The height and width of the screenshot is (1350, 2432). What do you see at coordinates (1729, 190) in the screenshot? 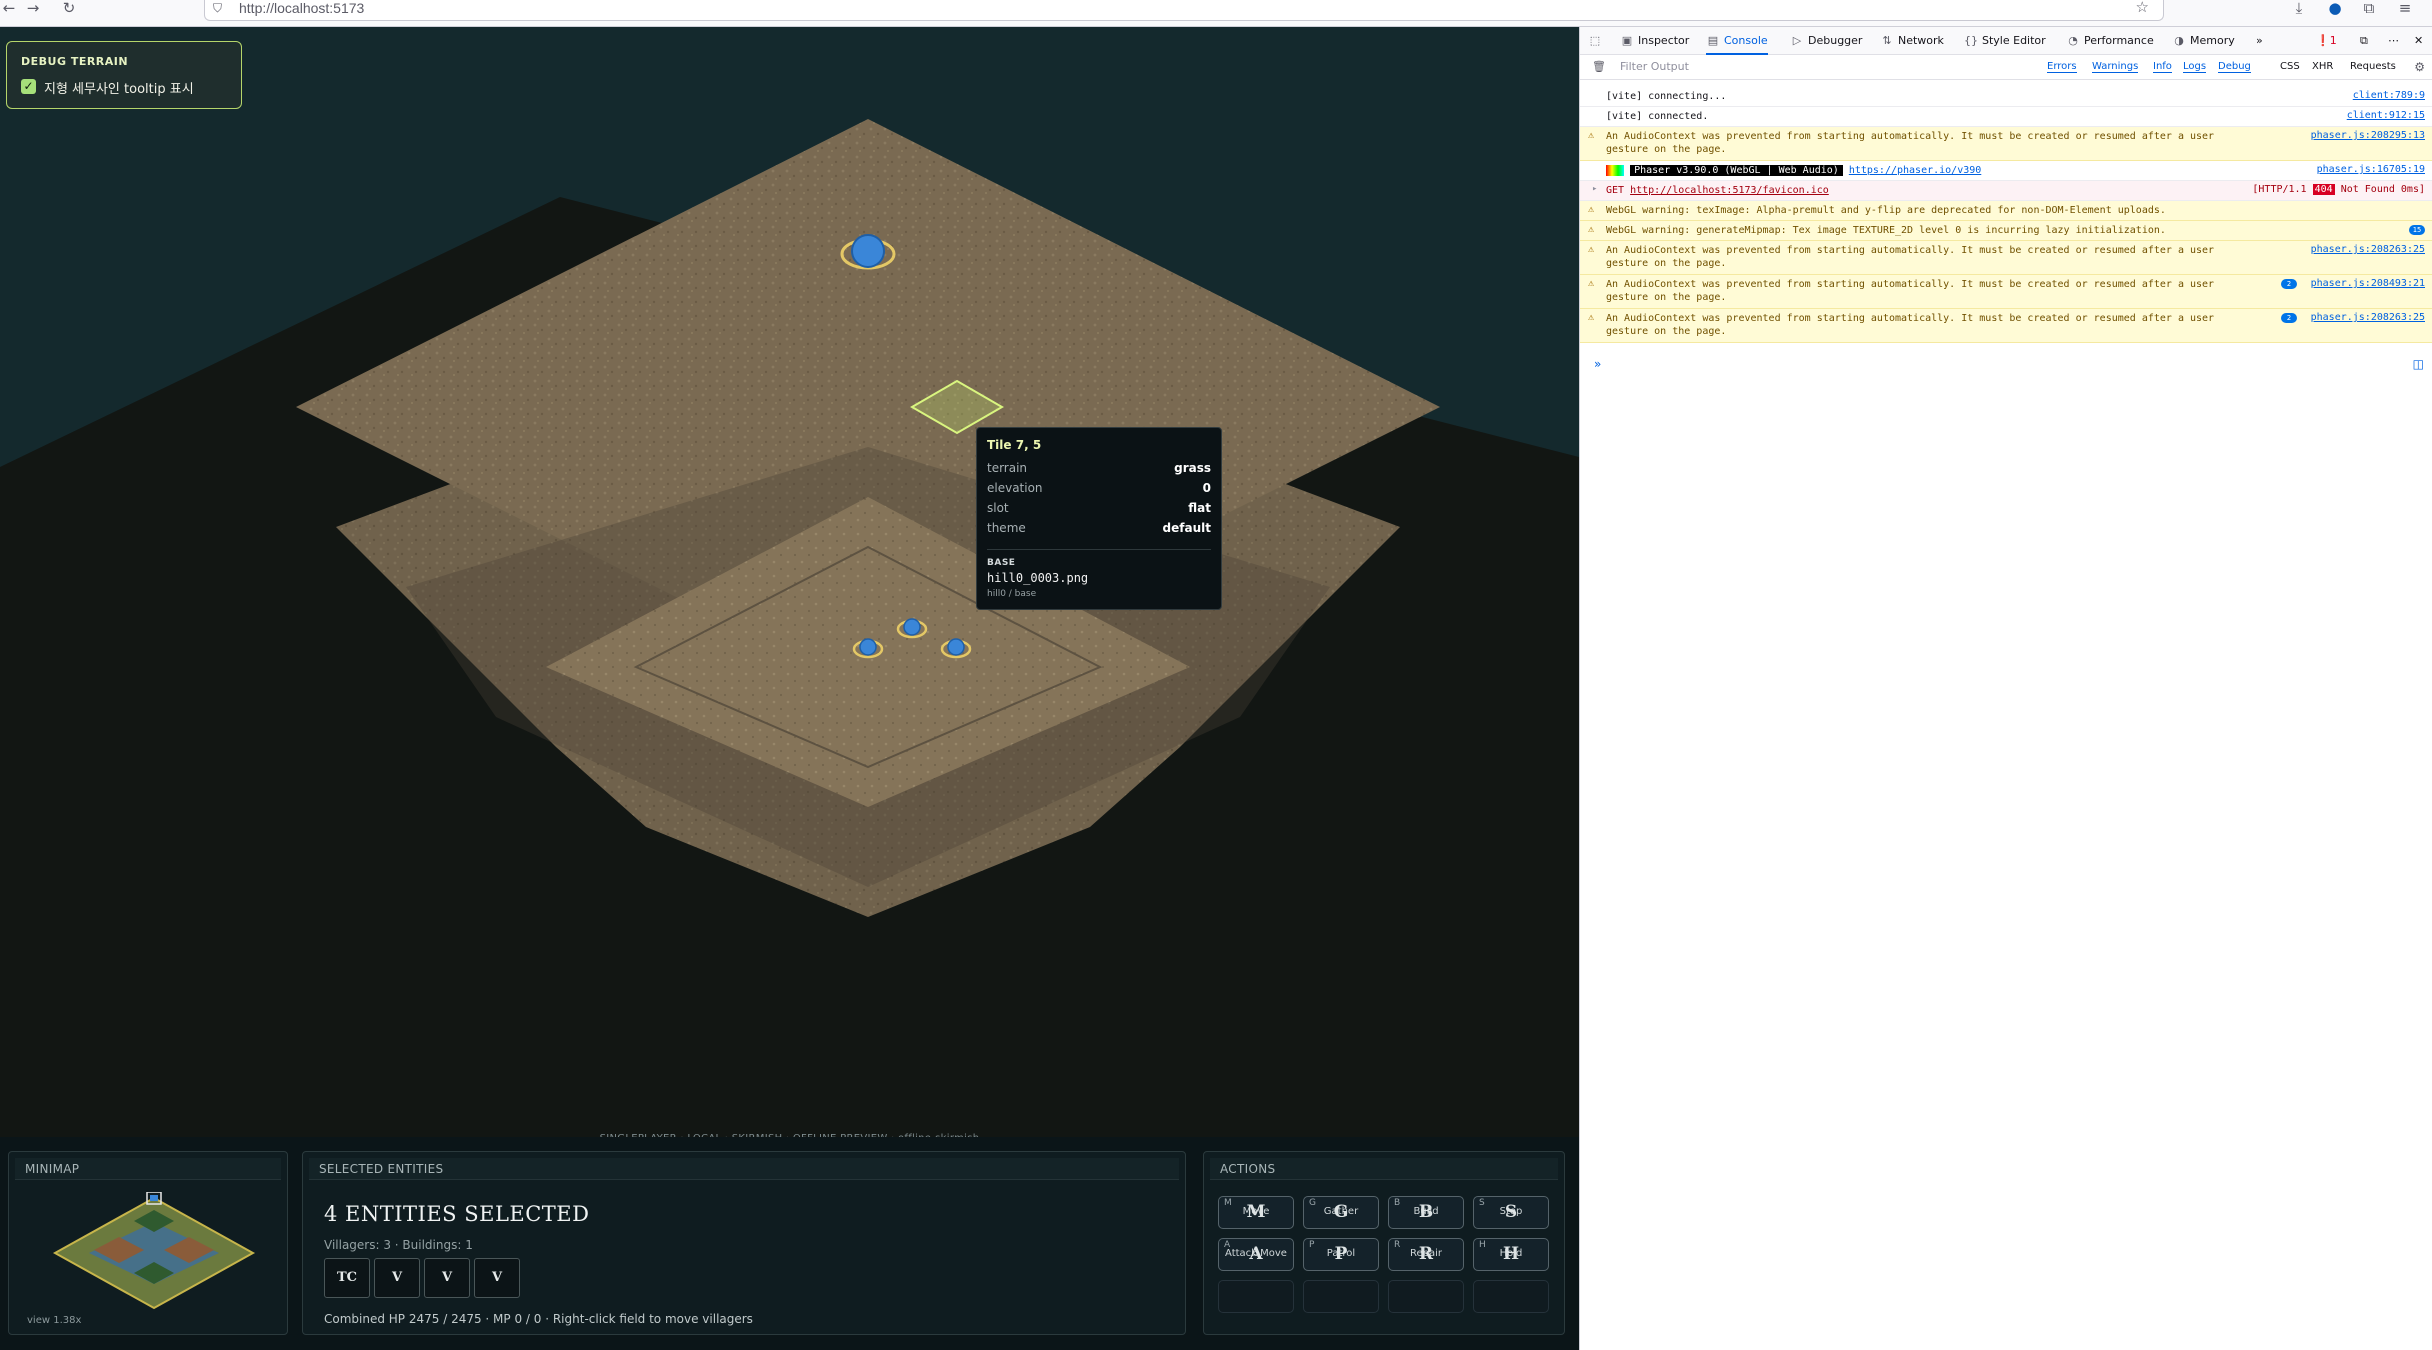
I see `request-url: http://localhost:5173/favicon.ico` at bounding box center [1729, 190].